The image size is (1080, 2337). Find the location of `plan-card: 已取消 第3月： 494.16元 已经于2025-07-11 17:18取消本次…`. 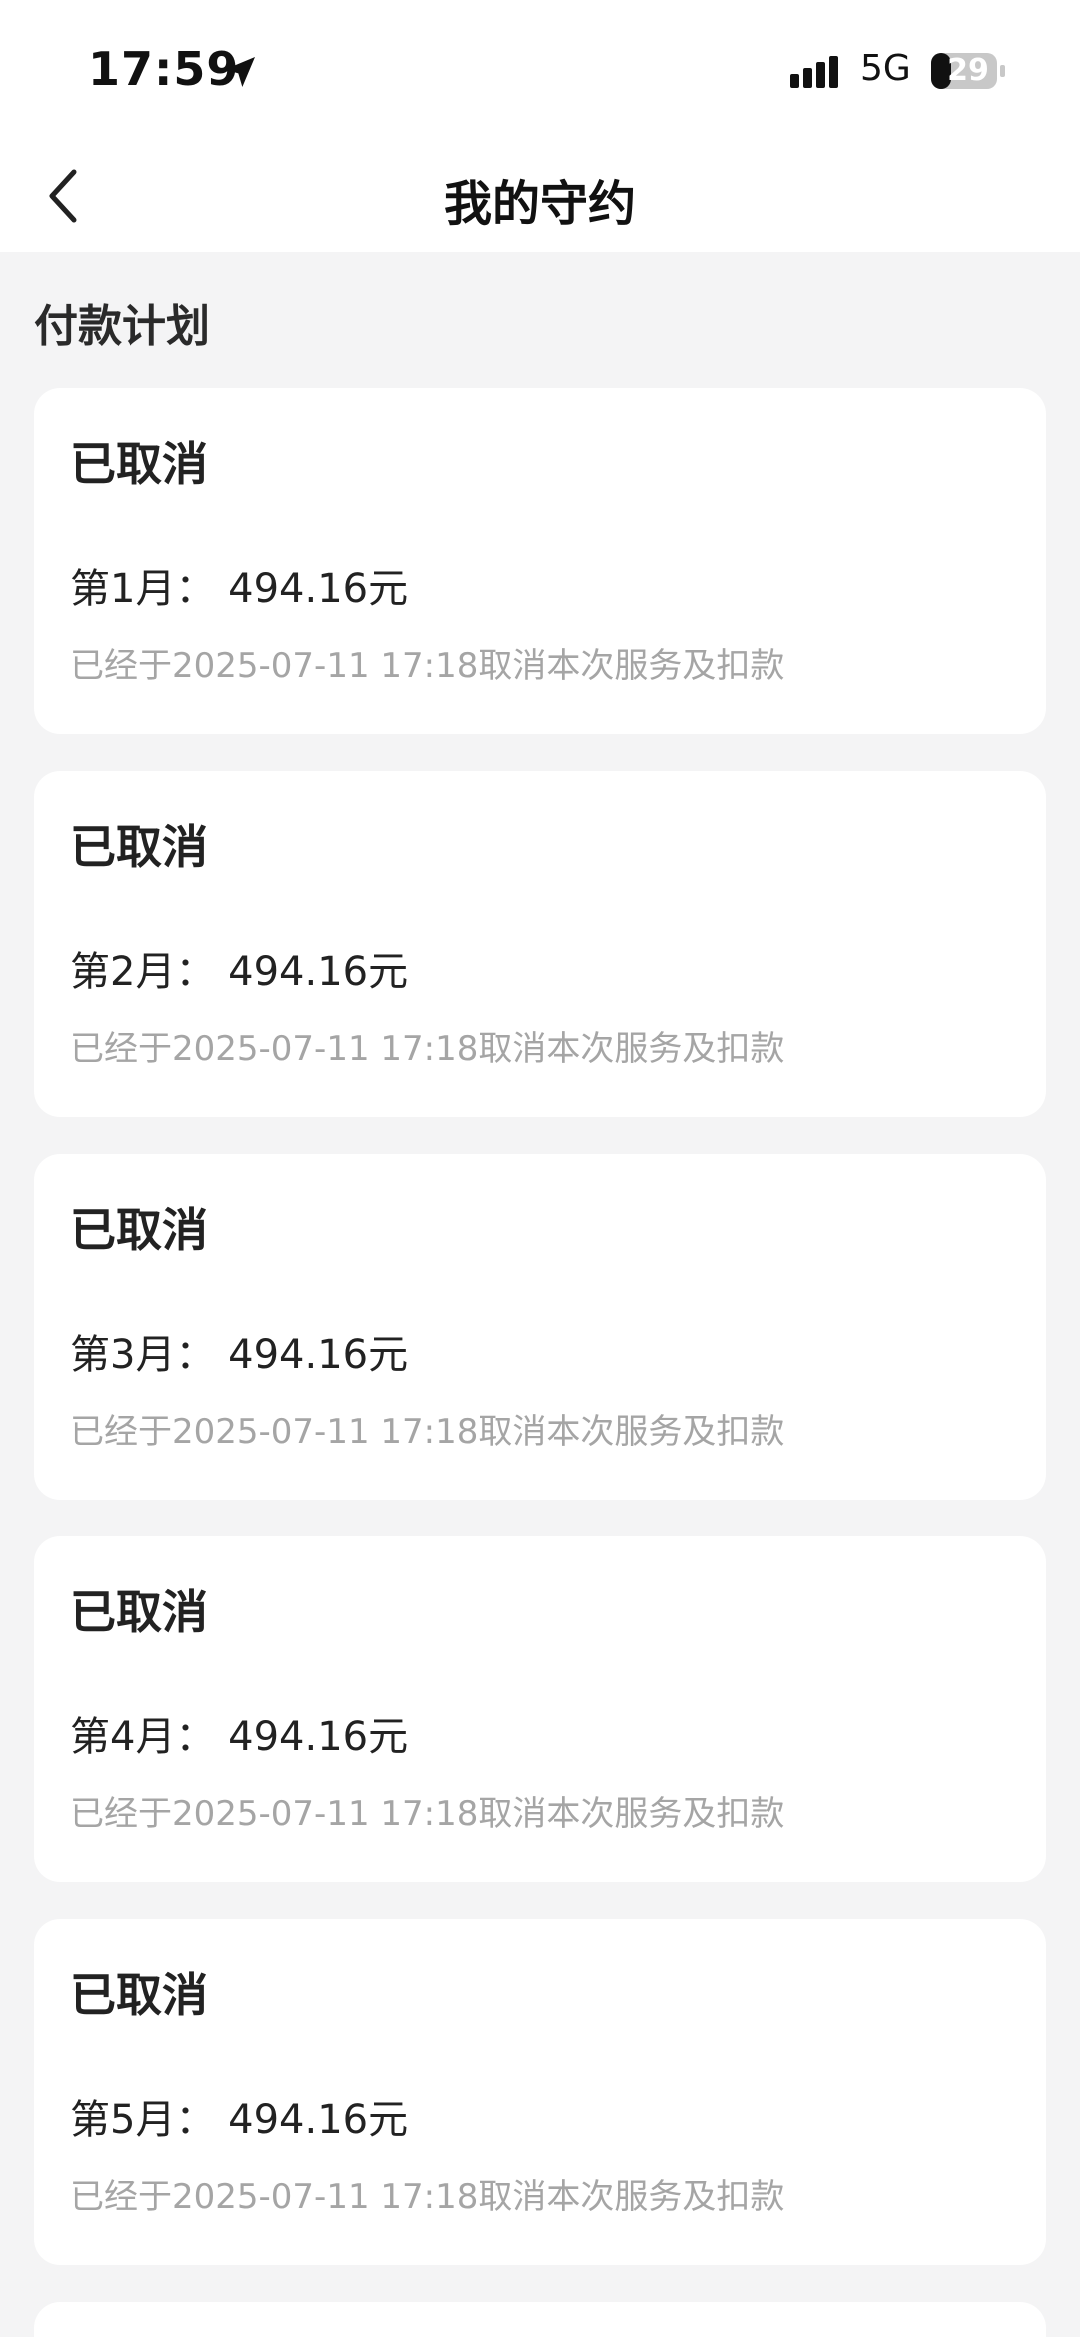

plan-card: 已取消 第3月： 494.16元 已经于2025-07-11 17:18取消本次… is located at coordinates (540, 1327).